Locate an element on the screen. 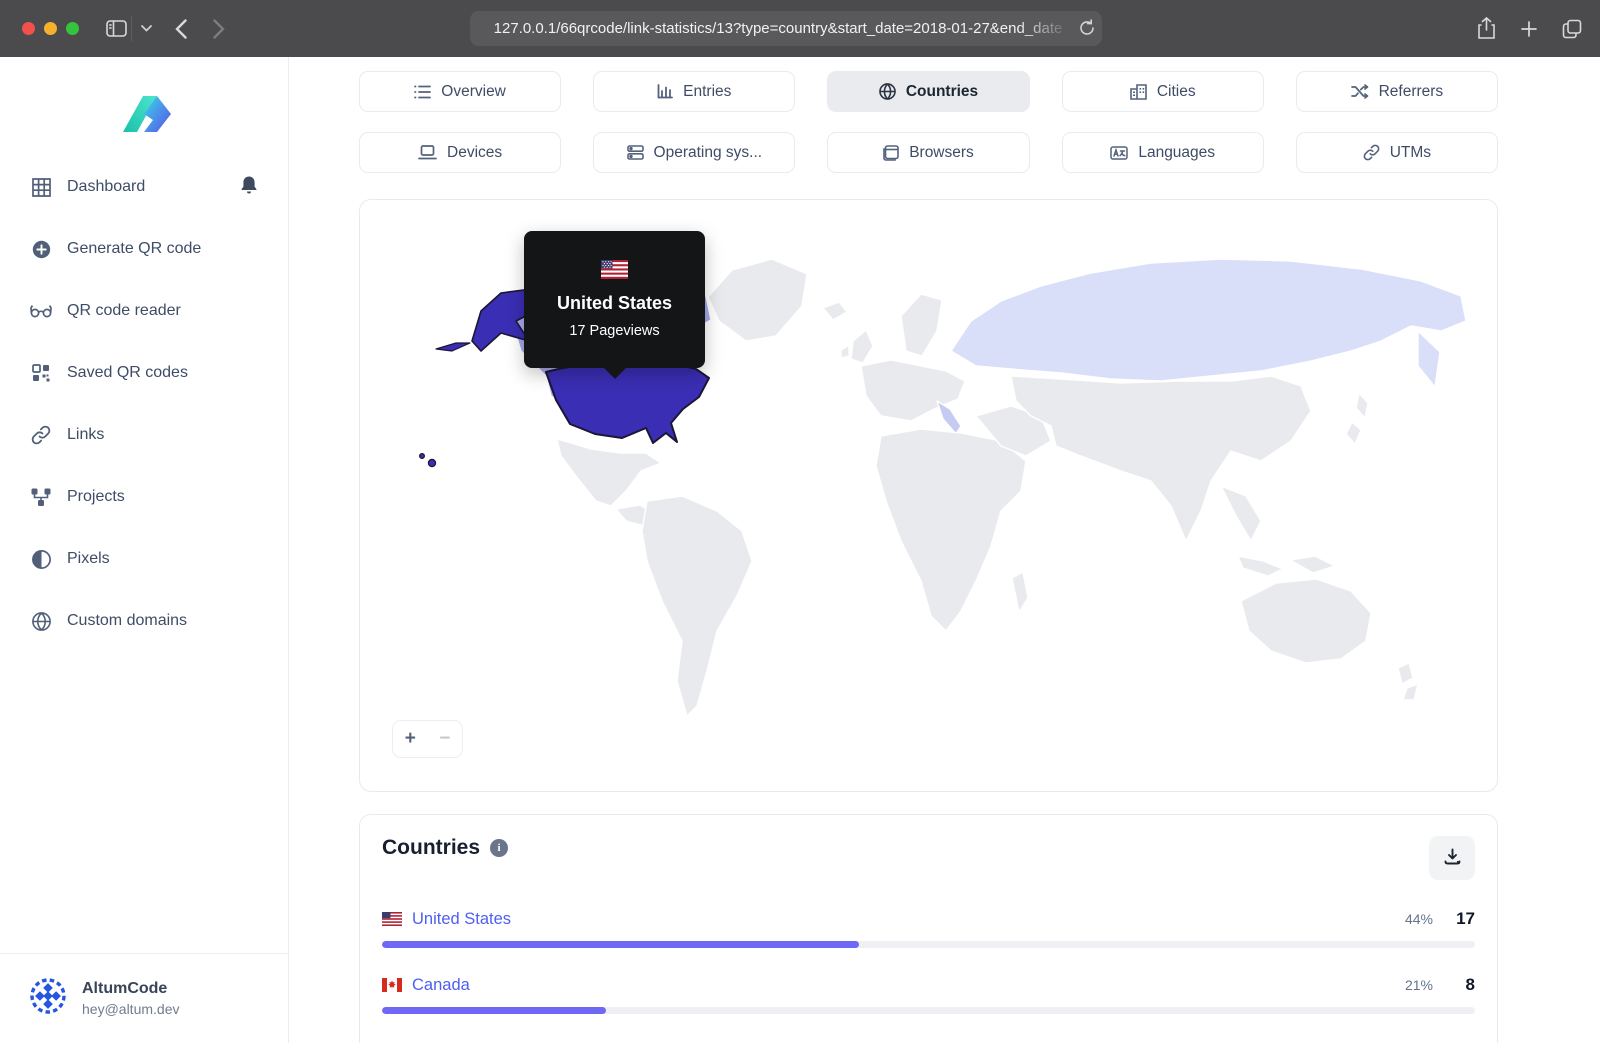  url-fade is located at coordinates (1045, 28).